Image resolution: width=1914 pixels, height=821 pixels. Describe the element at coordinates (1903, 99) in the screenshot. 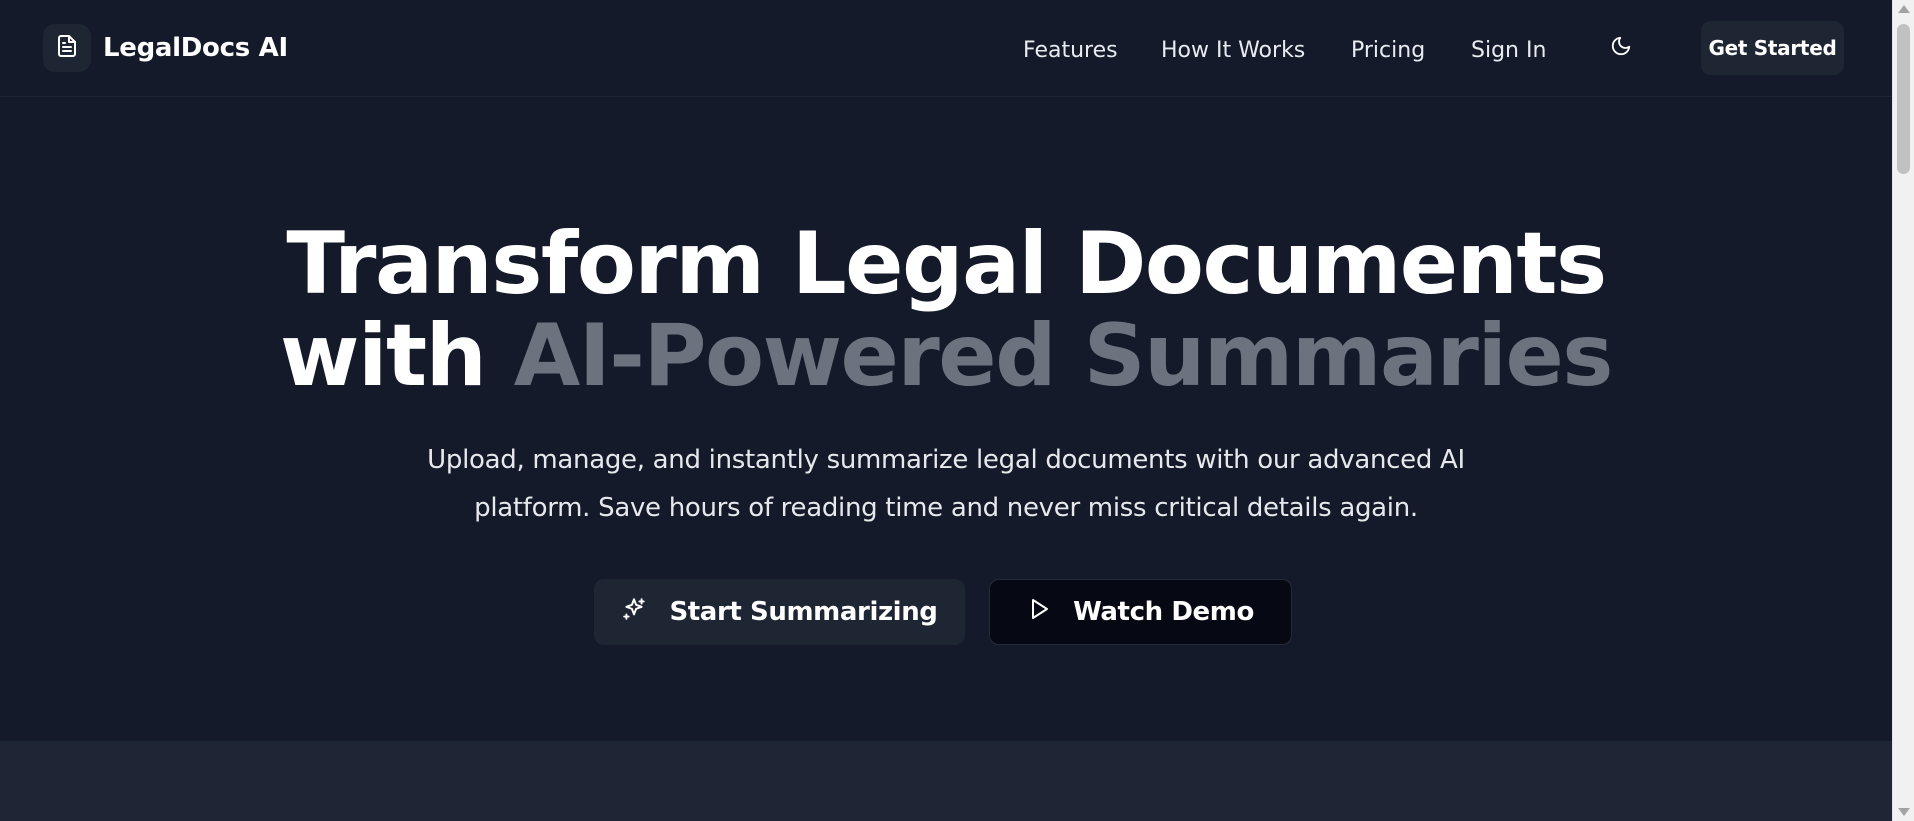

I see `scrollbar-thumb` at that location.